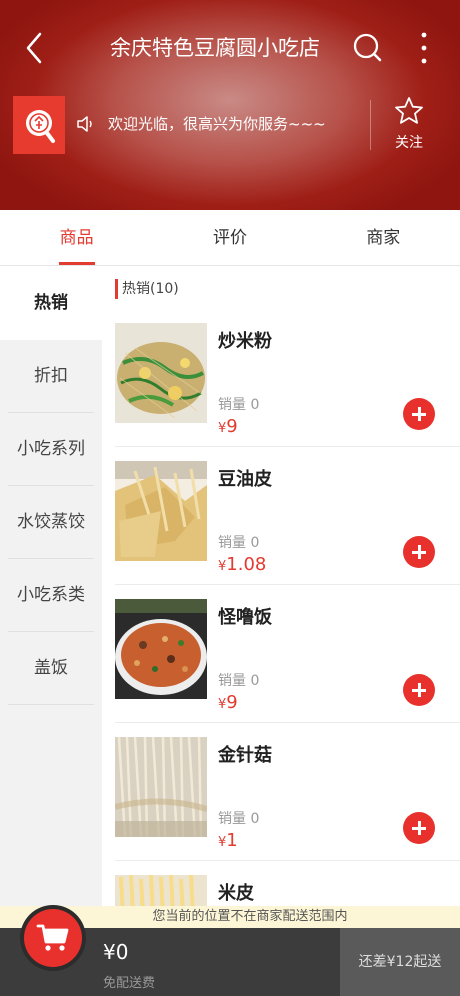 Image resolution: width=460 pixels, height=996 pixels. Describe the element at coordinates (370, 125) in the screenshot. I see `header-divider` at that location.